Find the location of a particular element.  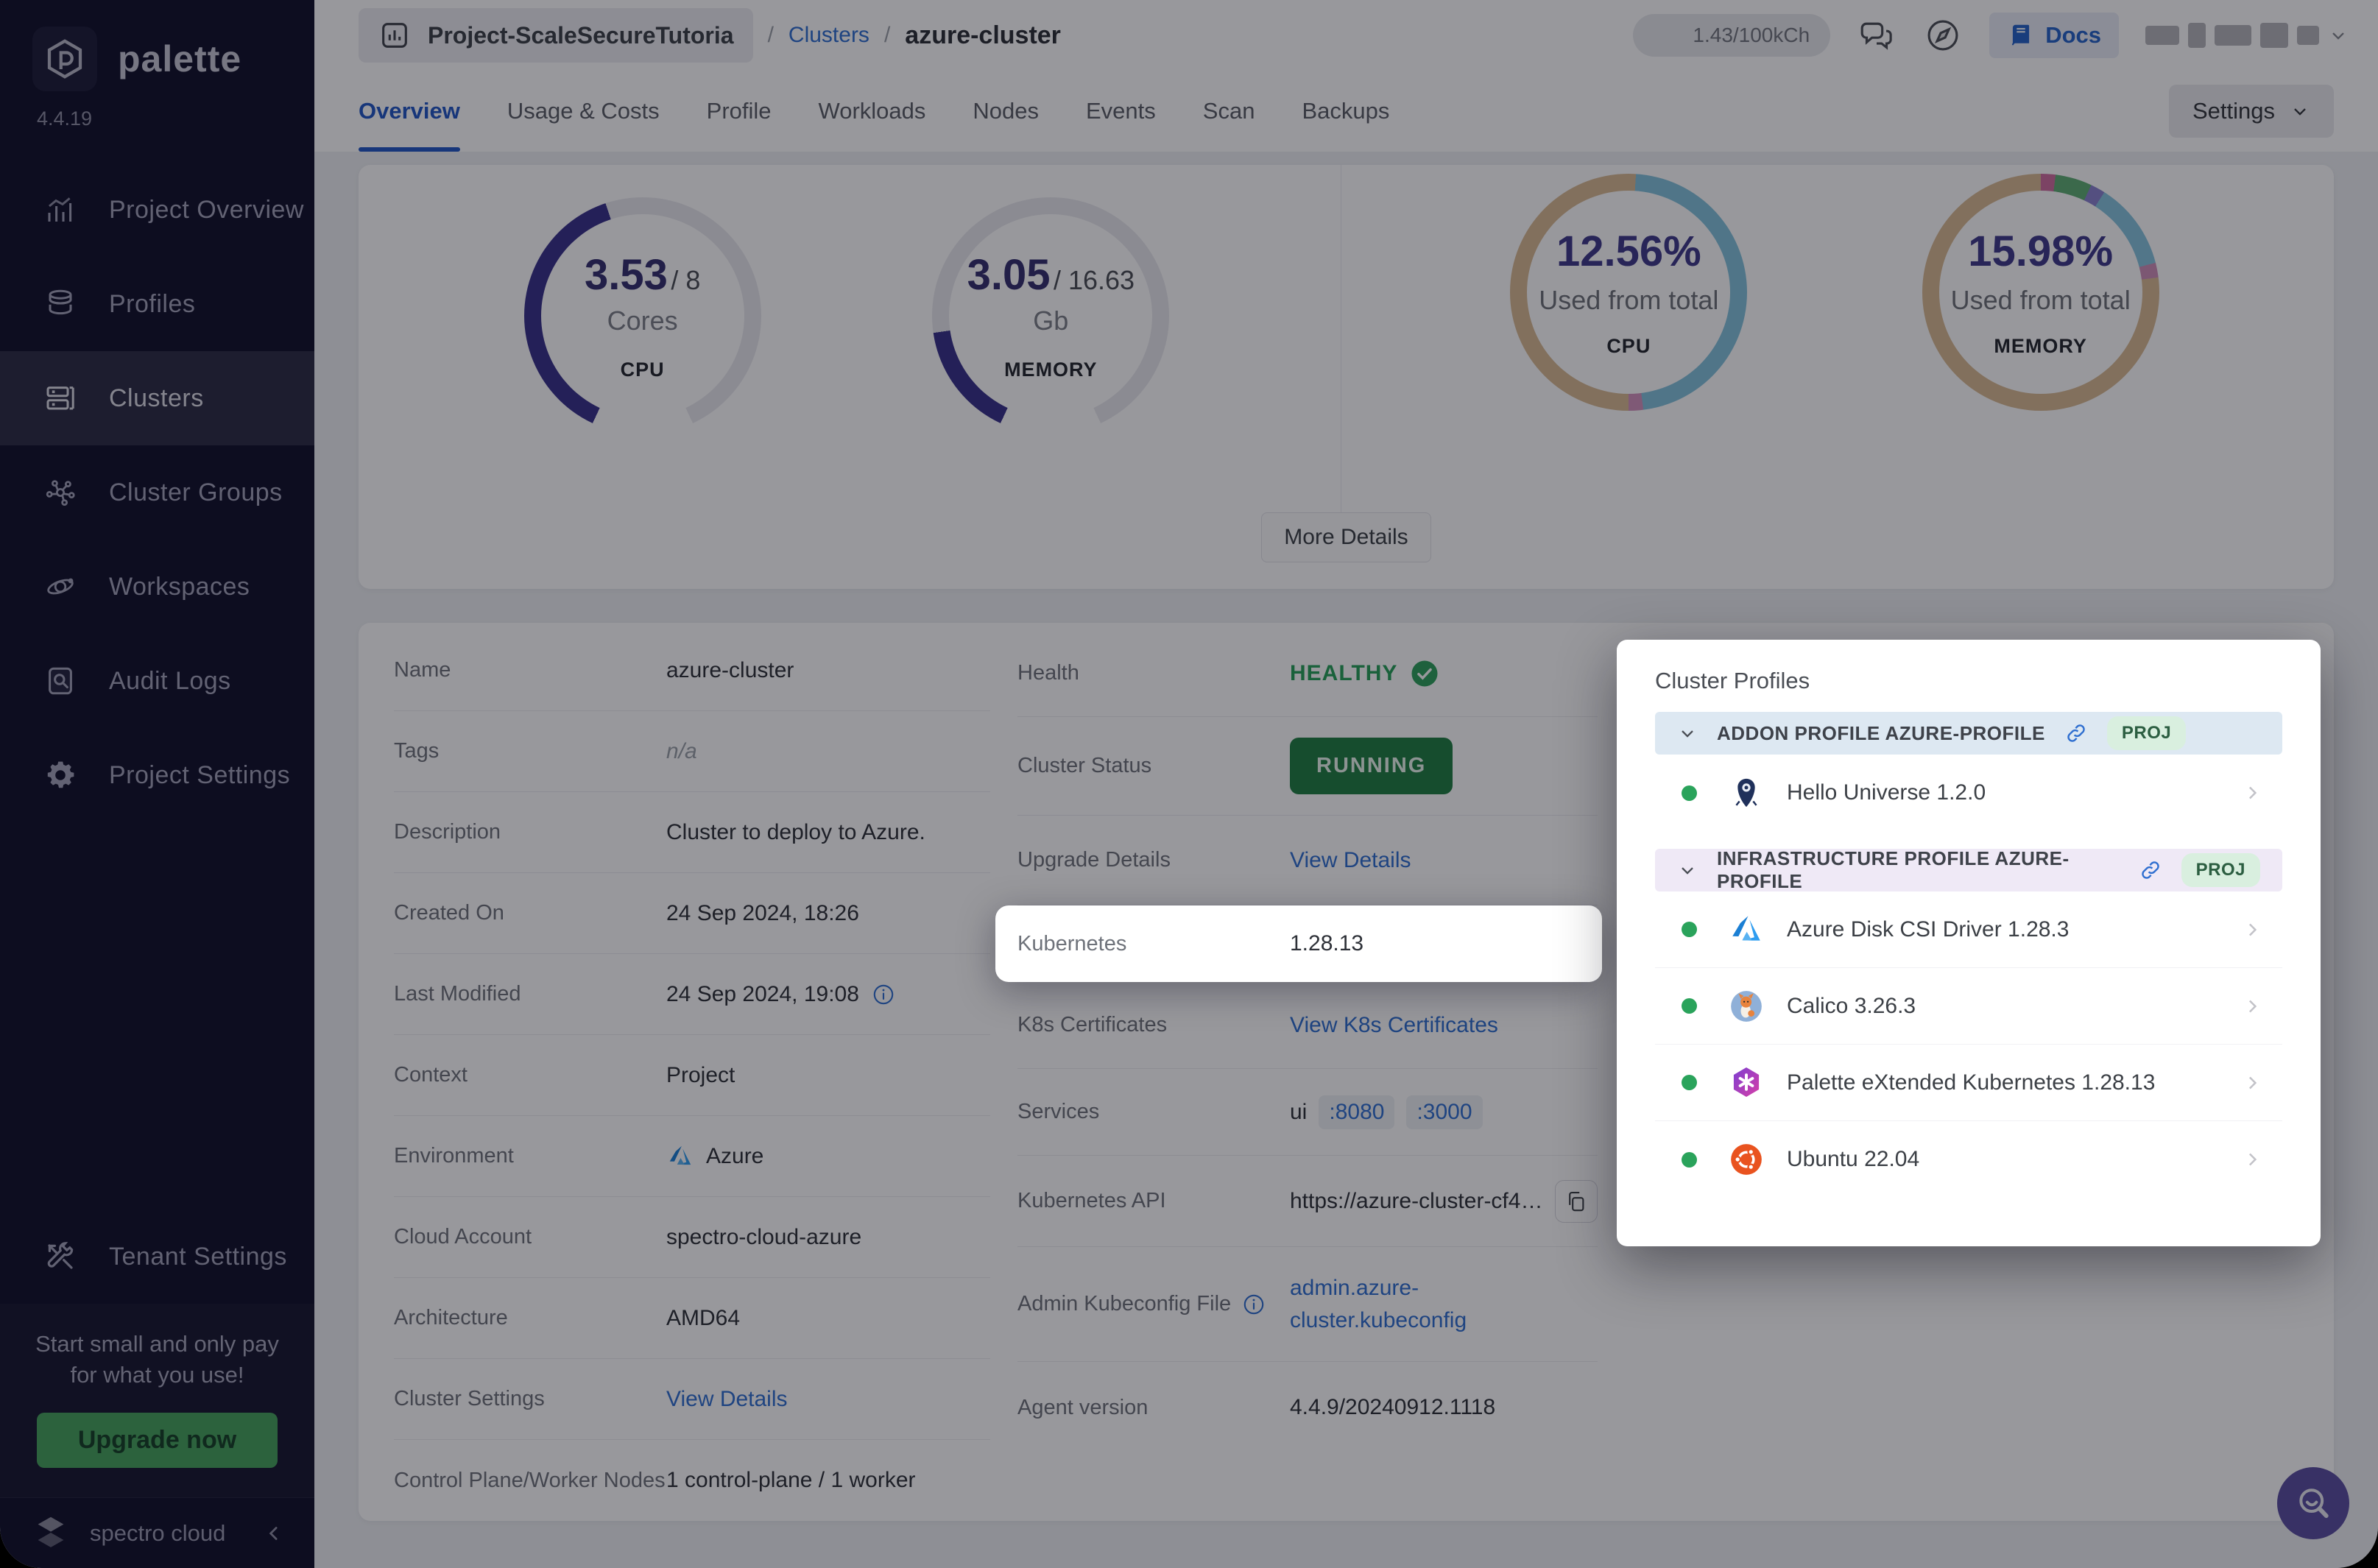

settings-label: Settings is located at coordinates (2233, 111).